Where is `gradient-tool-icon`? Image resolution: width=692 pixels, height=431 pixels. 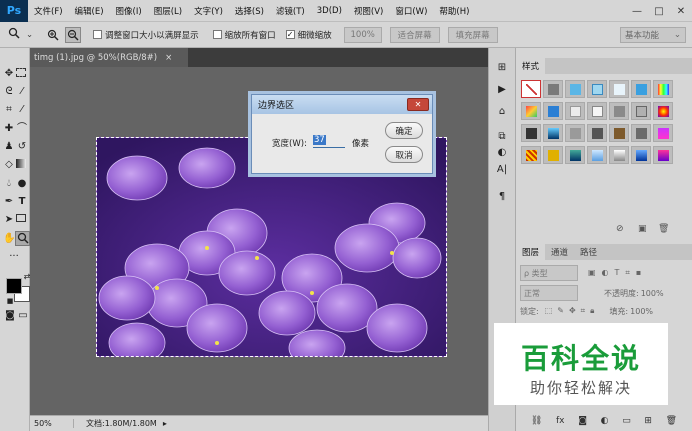
gradient-tool-icon is located at coordinates (21, 163).